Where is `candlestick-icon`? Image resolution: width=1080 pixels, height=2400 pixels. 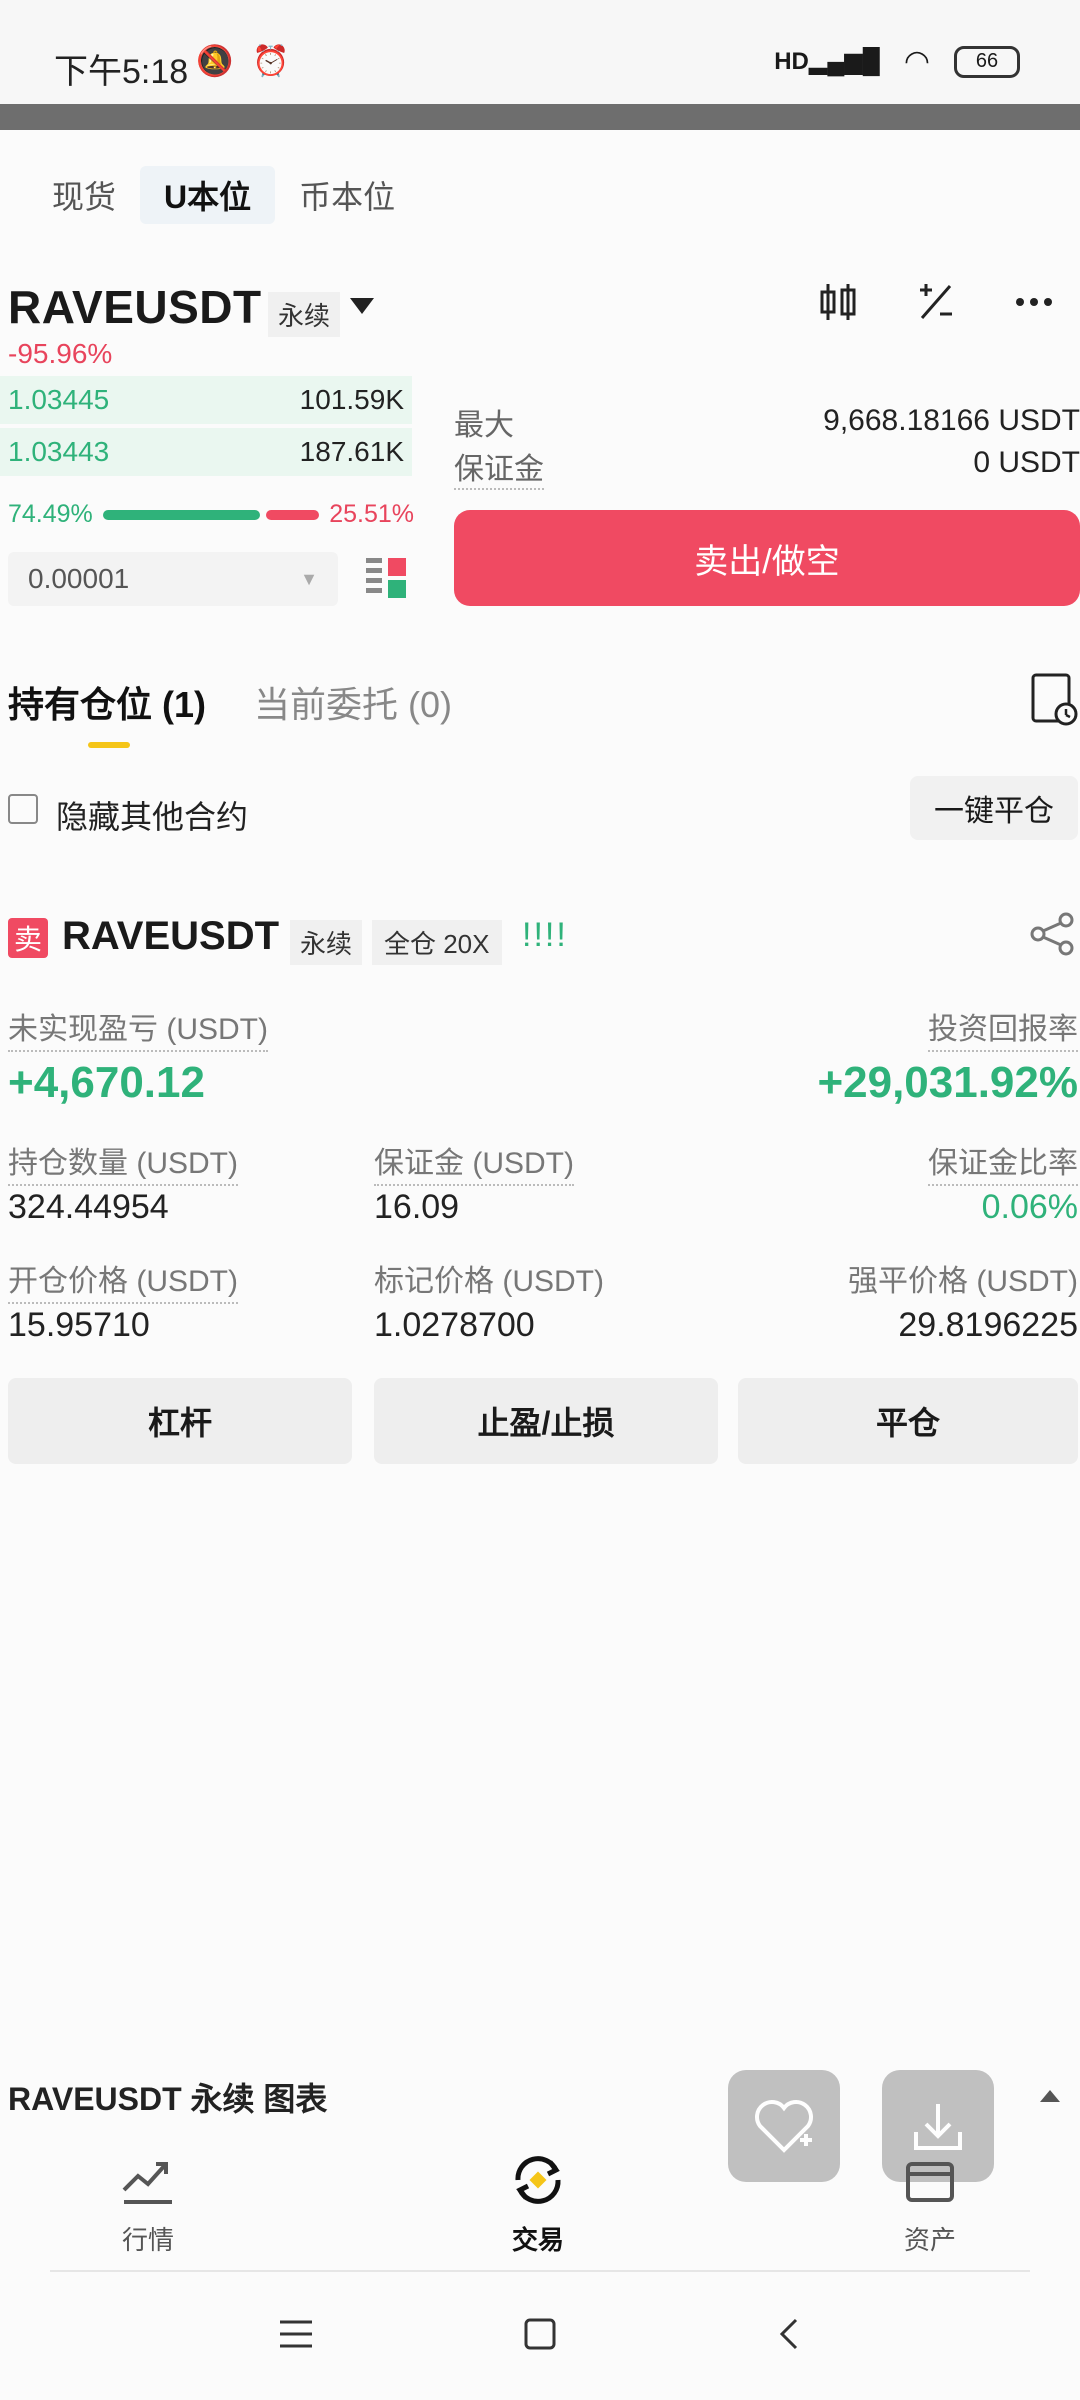
candlestick-icon is located at coordinates (838, 302).